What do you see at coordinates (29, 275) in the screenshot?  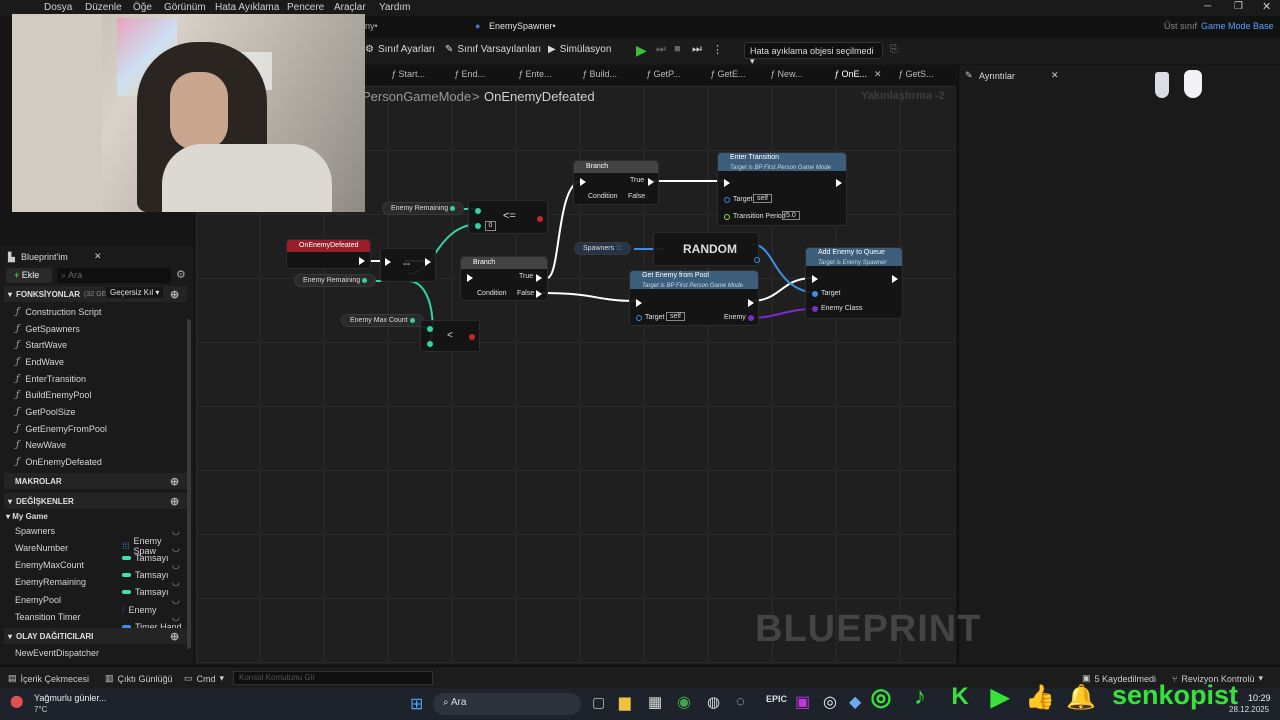 I see `add-button: + Ekle` at bounding box center [29, 275].